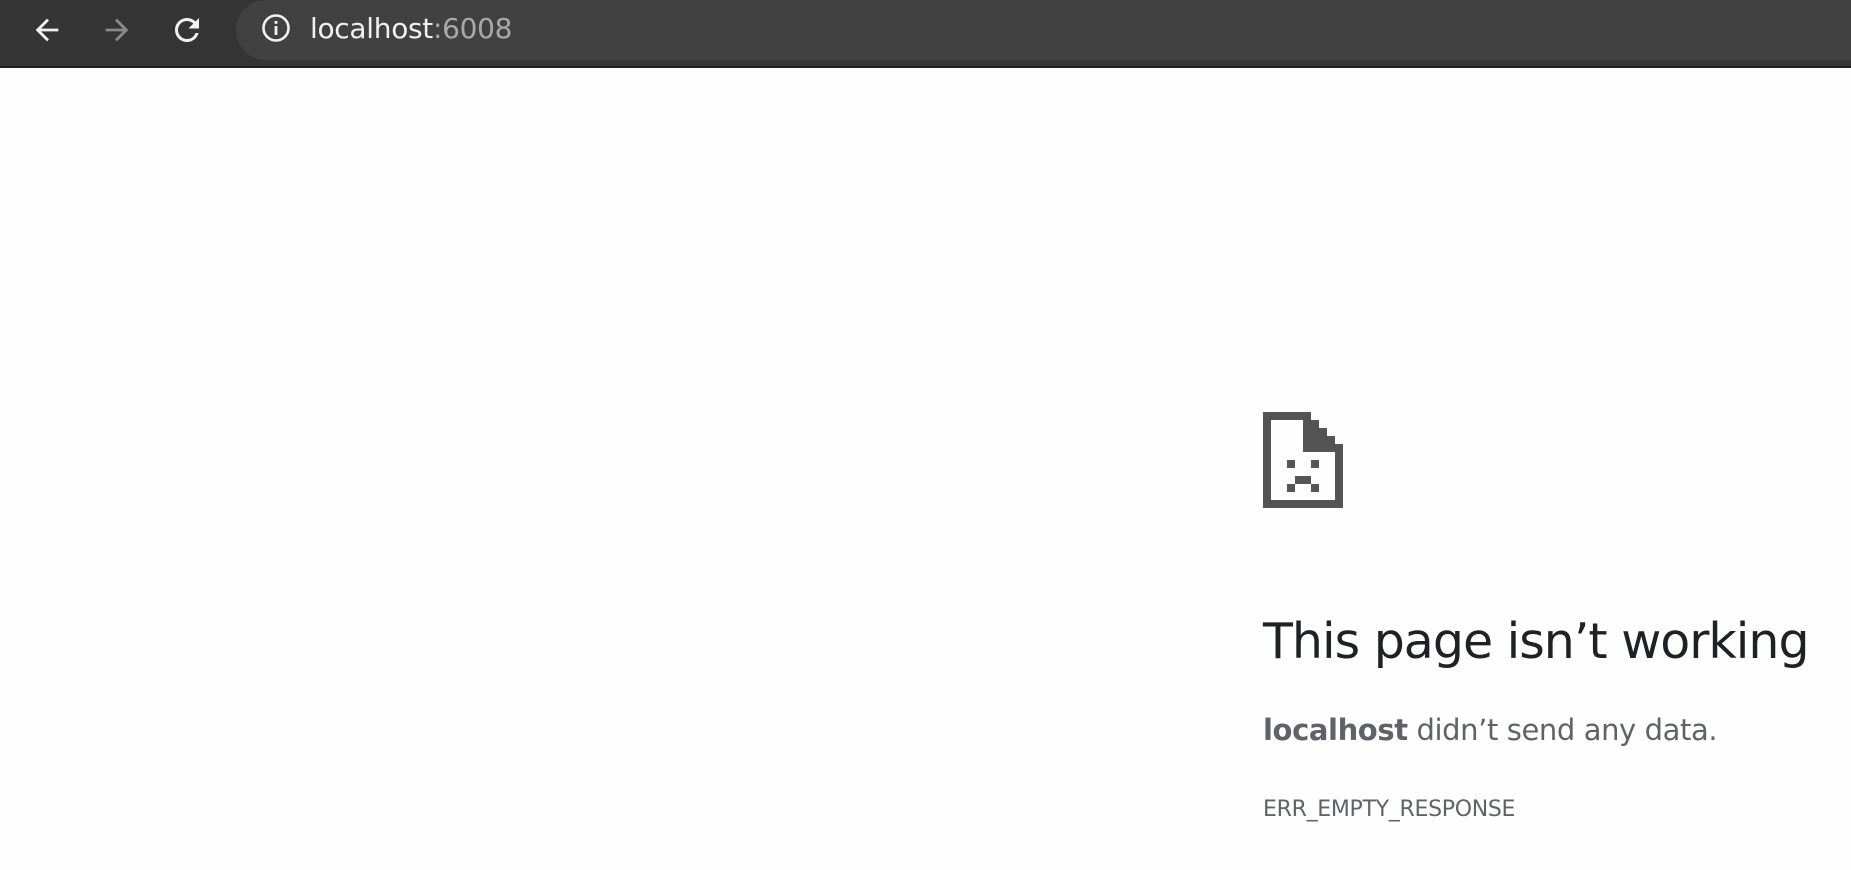 The height and width of the screenshot is (870, 1851). What do you see at coordinates (371, 28) in the screenshot?
I see `url-host: localhost` at bounding box center [371, 28].